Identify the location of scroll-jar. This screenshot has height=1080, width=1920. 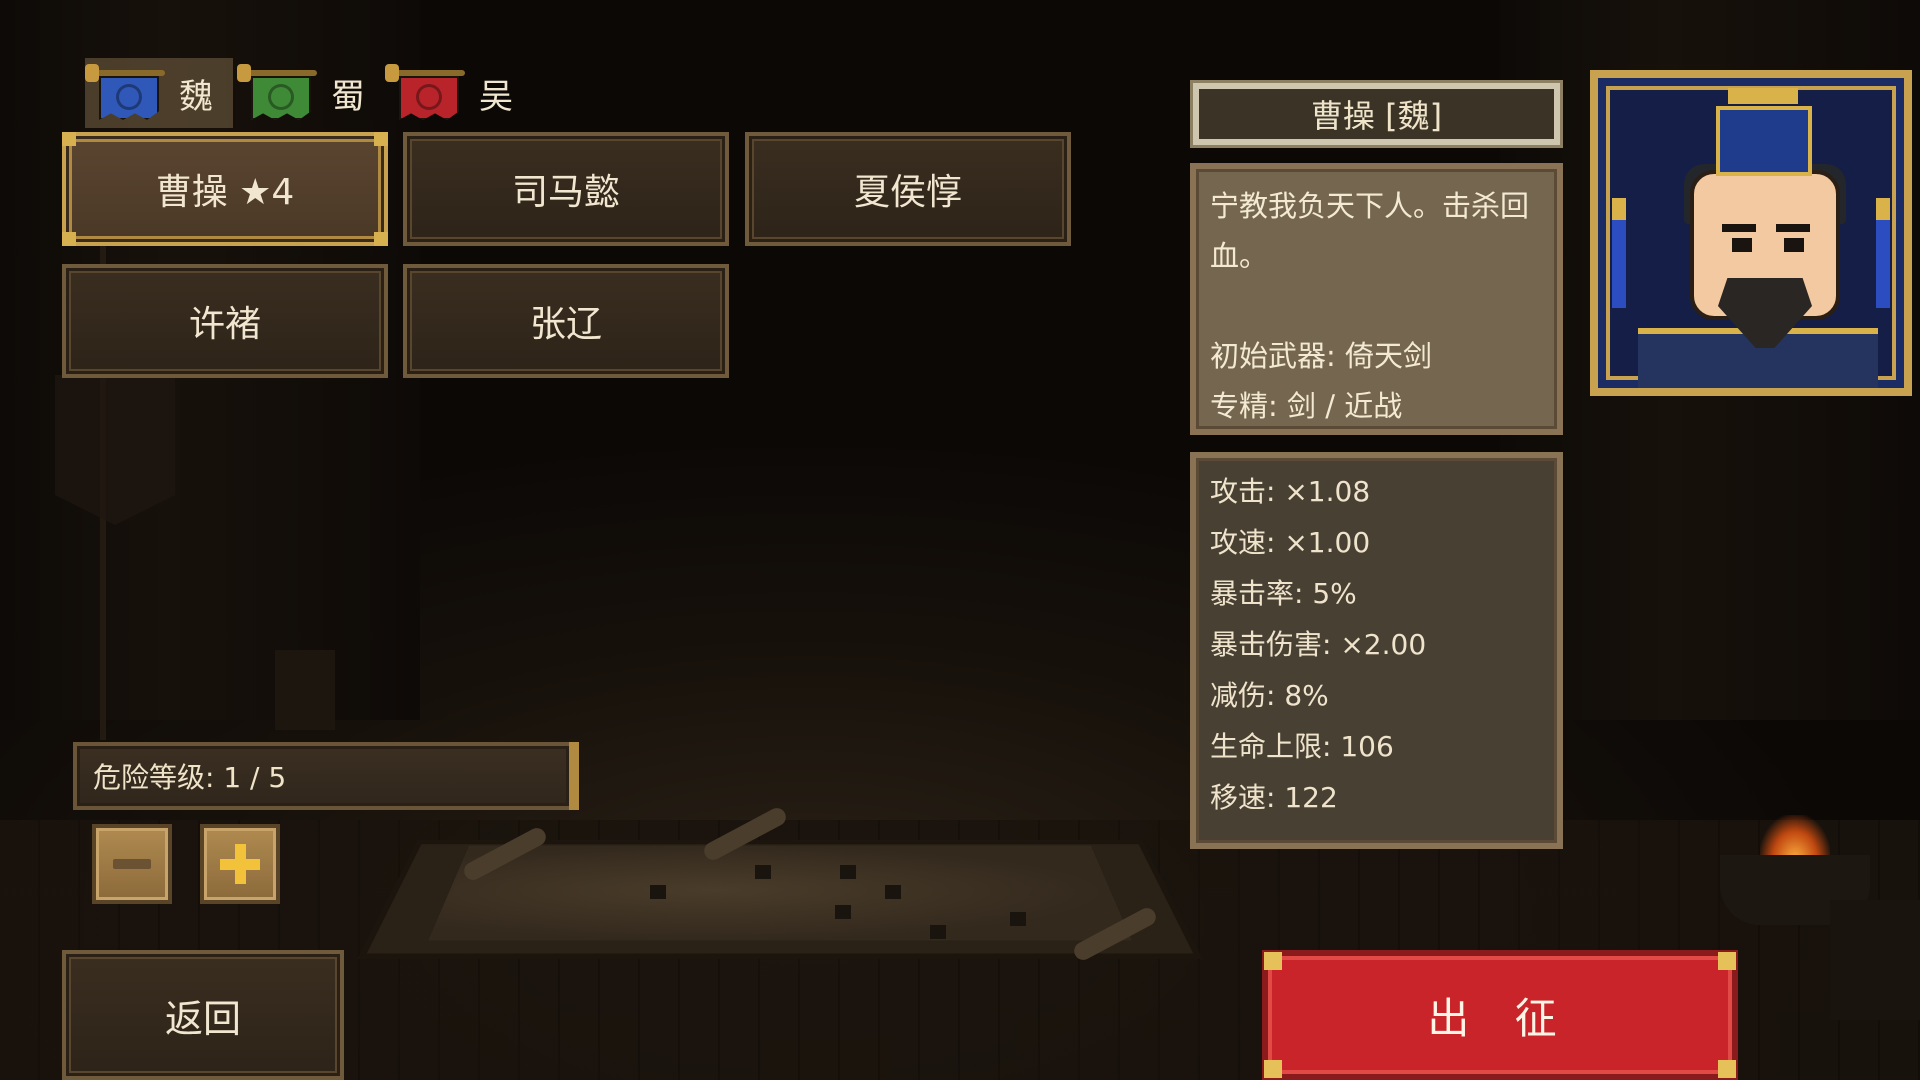
(305, 690).